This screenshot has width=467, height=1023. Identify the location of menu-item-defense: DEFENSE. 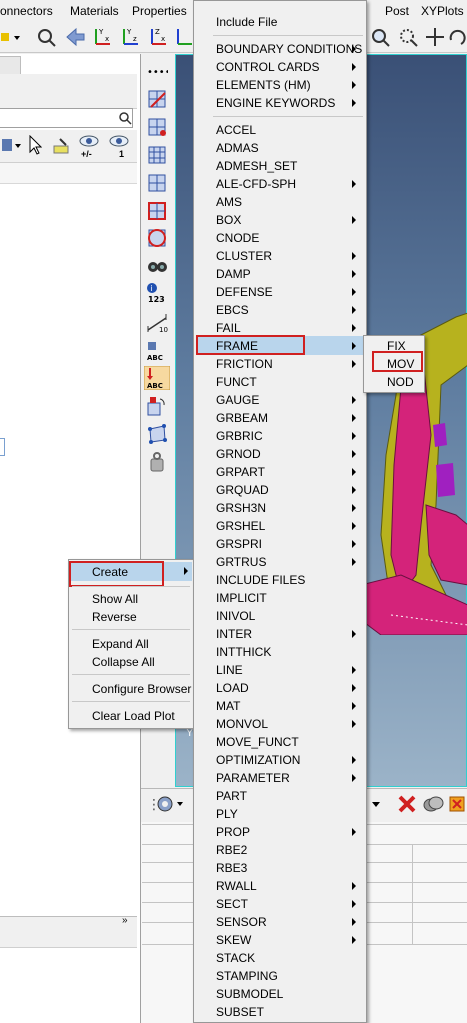
(244, 292).